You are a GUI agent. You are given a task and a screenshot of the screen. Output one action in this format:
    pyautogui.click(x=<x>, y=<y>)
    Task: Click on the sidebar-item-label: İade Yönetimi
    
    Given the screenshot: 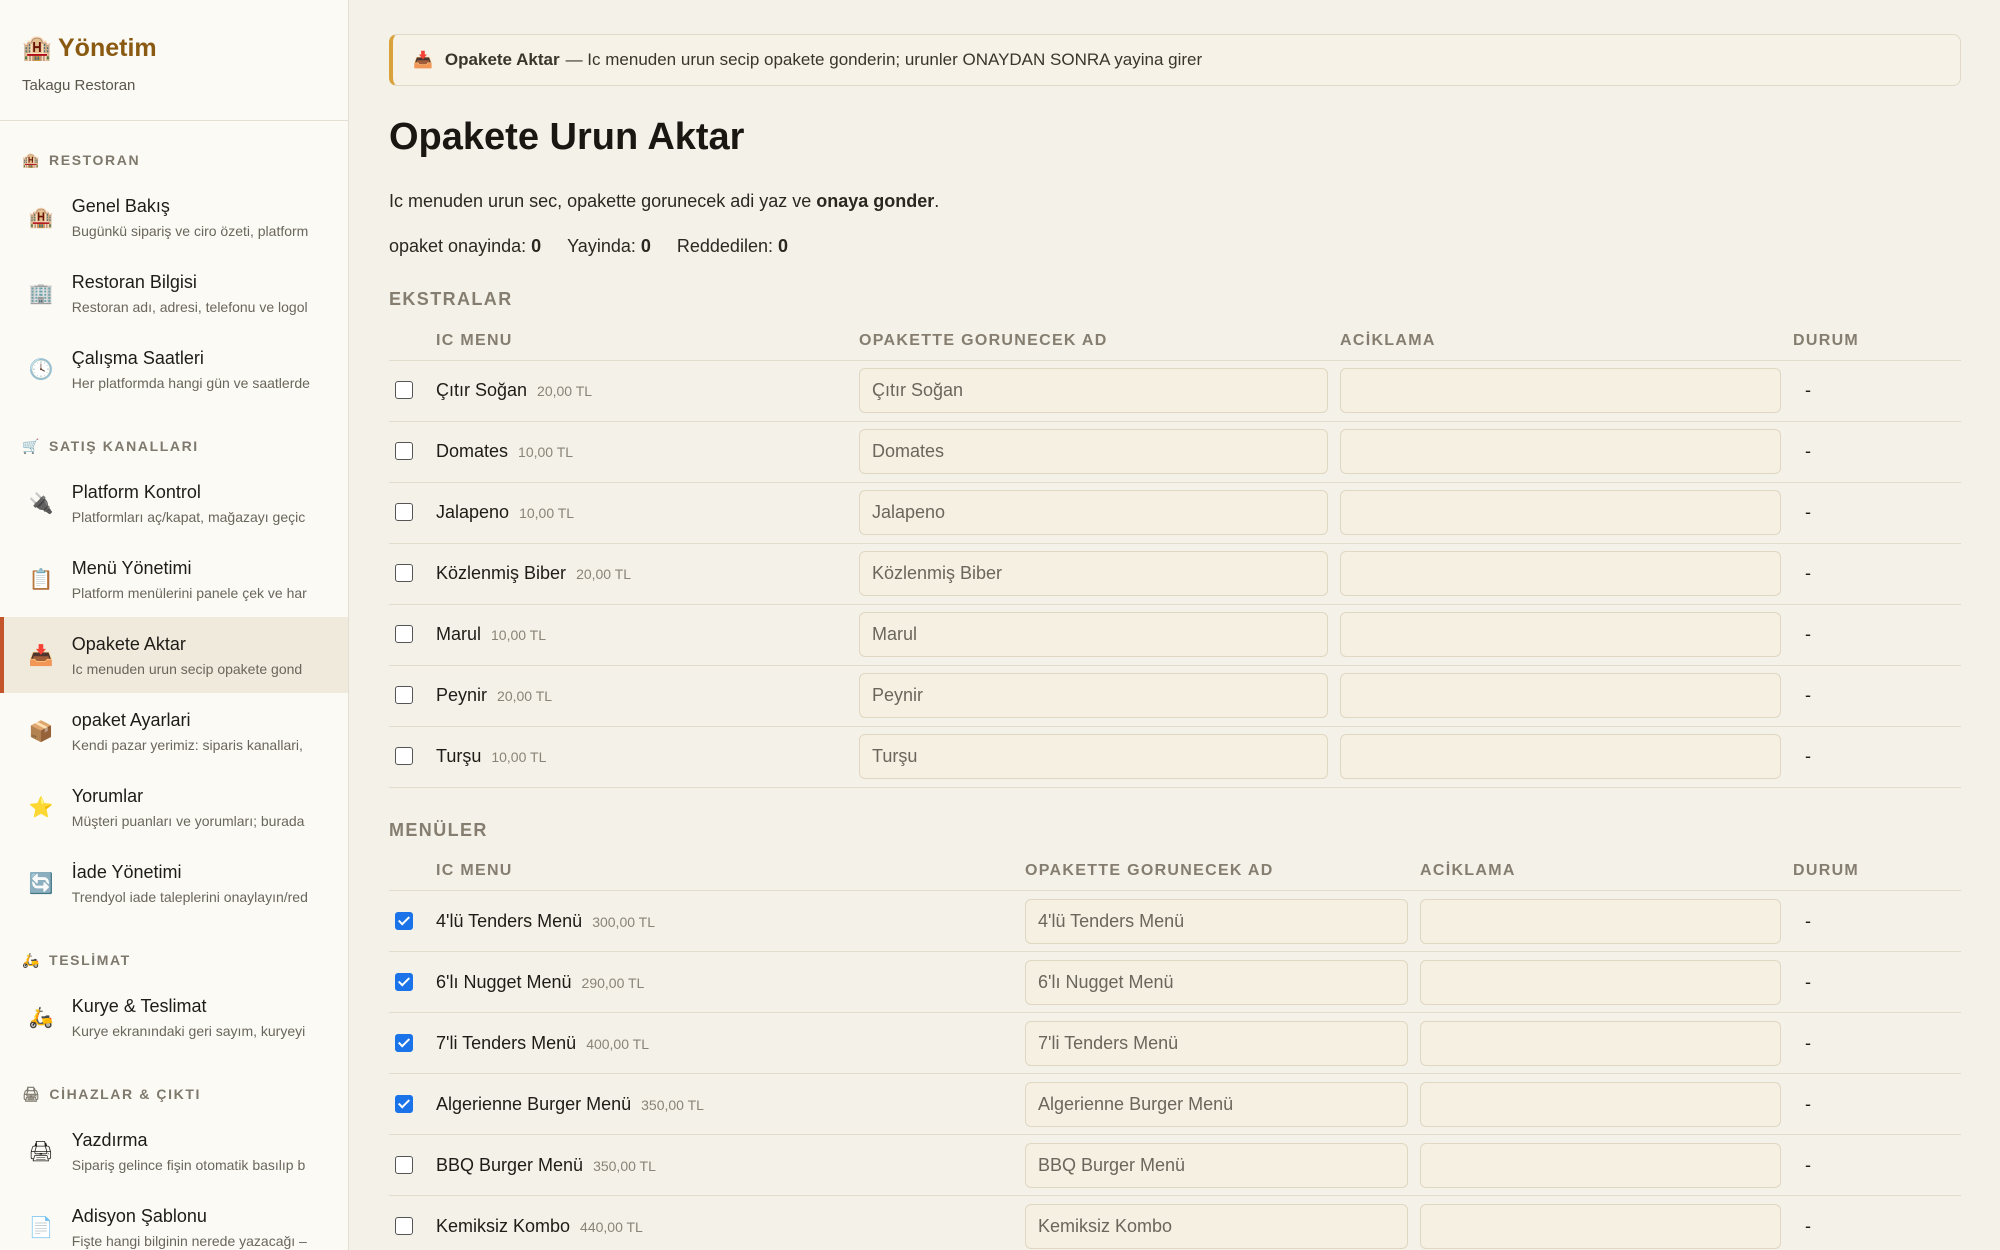 What is the action you would take?
    pyautogui.click(x=126, y=871)
    